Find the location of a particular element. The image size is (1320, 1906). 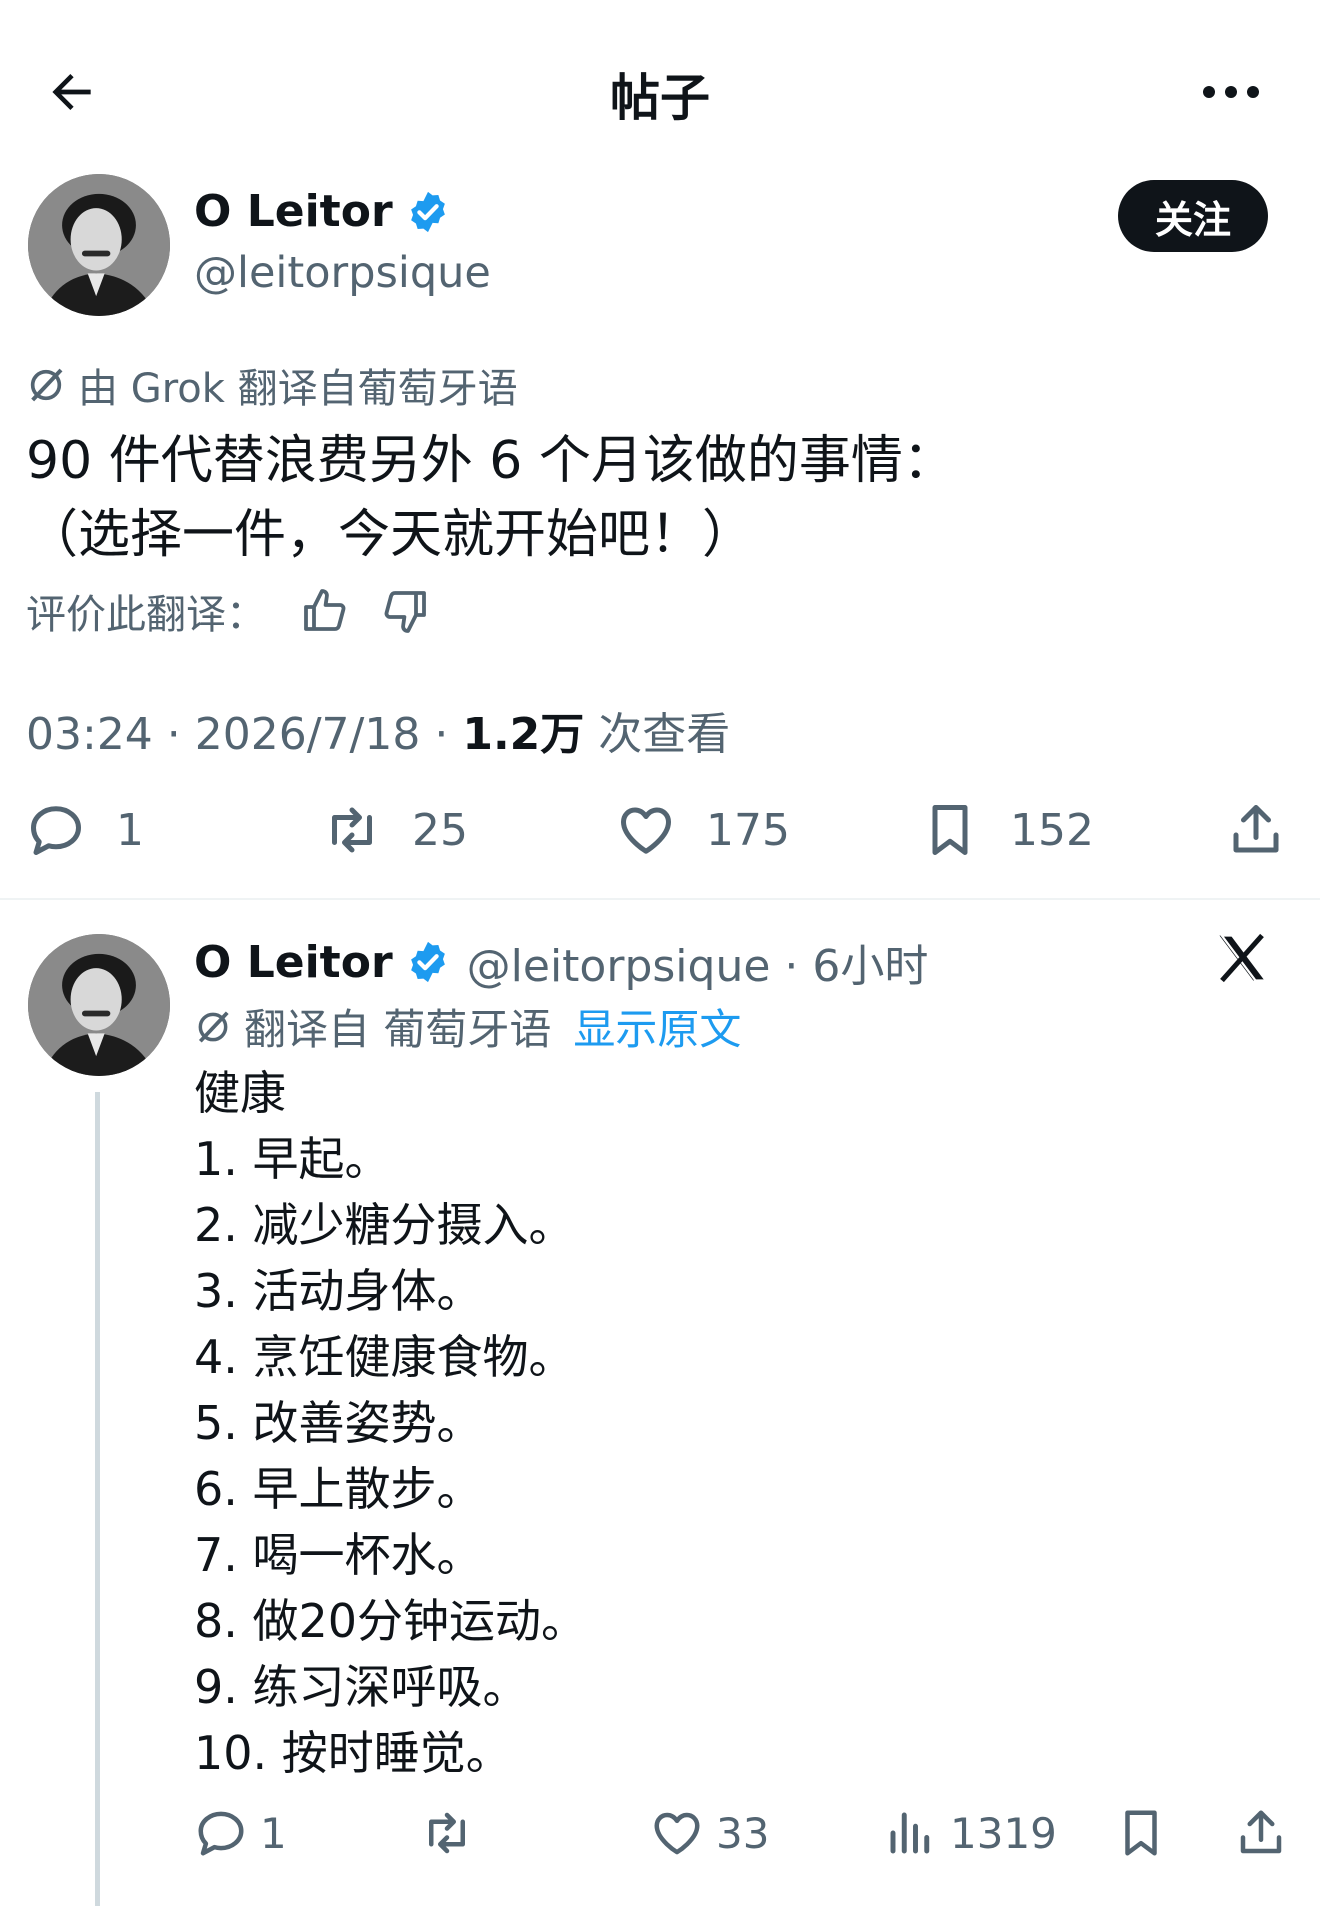

reply-repost-button is located at coordinates (453, 1833).